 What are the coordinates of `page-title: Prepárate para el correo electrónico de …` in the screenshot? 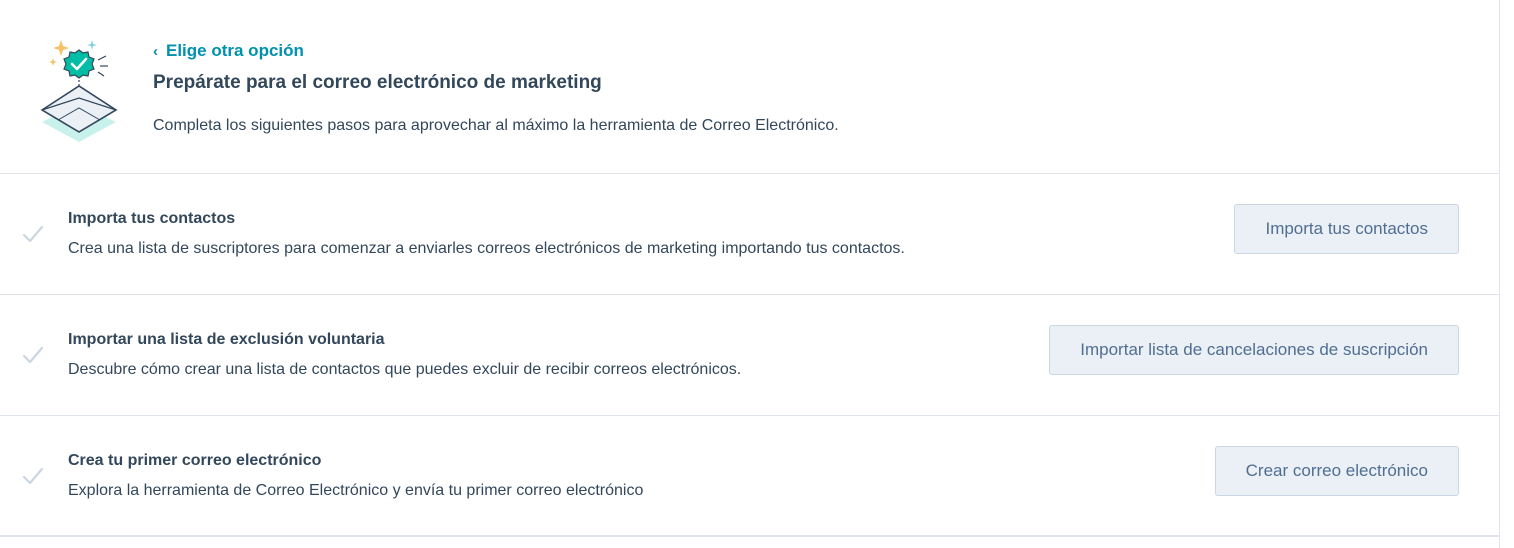 It's located at (377, 82).